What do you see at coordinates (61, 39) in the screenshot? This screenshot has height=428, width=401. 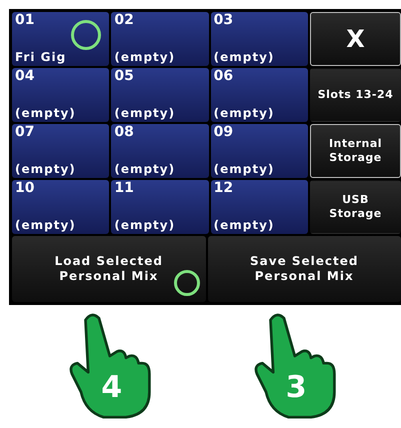 I see `slot-button: 01 Fri Gig` at bounding box center [61, 39].